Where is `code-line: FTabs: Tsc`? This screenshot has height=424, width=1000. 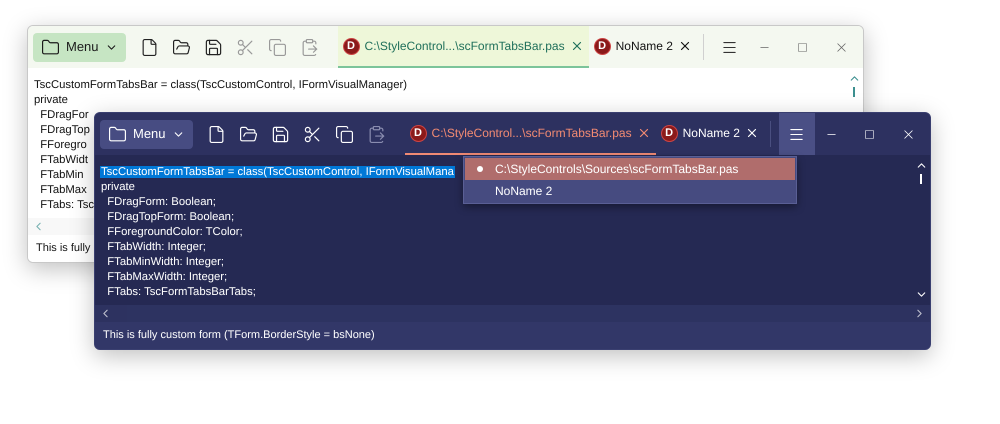 code-line: FTabs: Tsc is located at coordinates (67, 205).